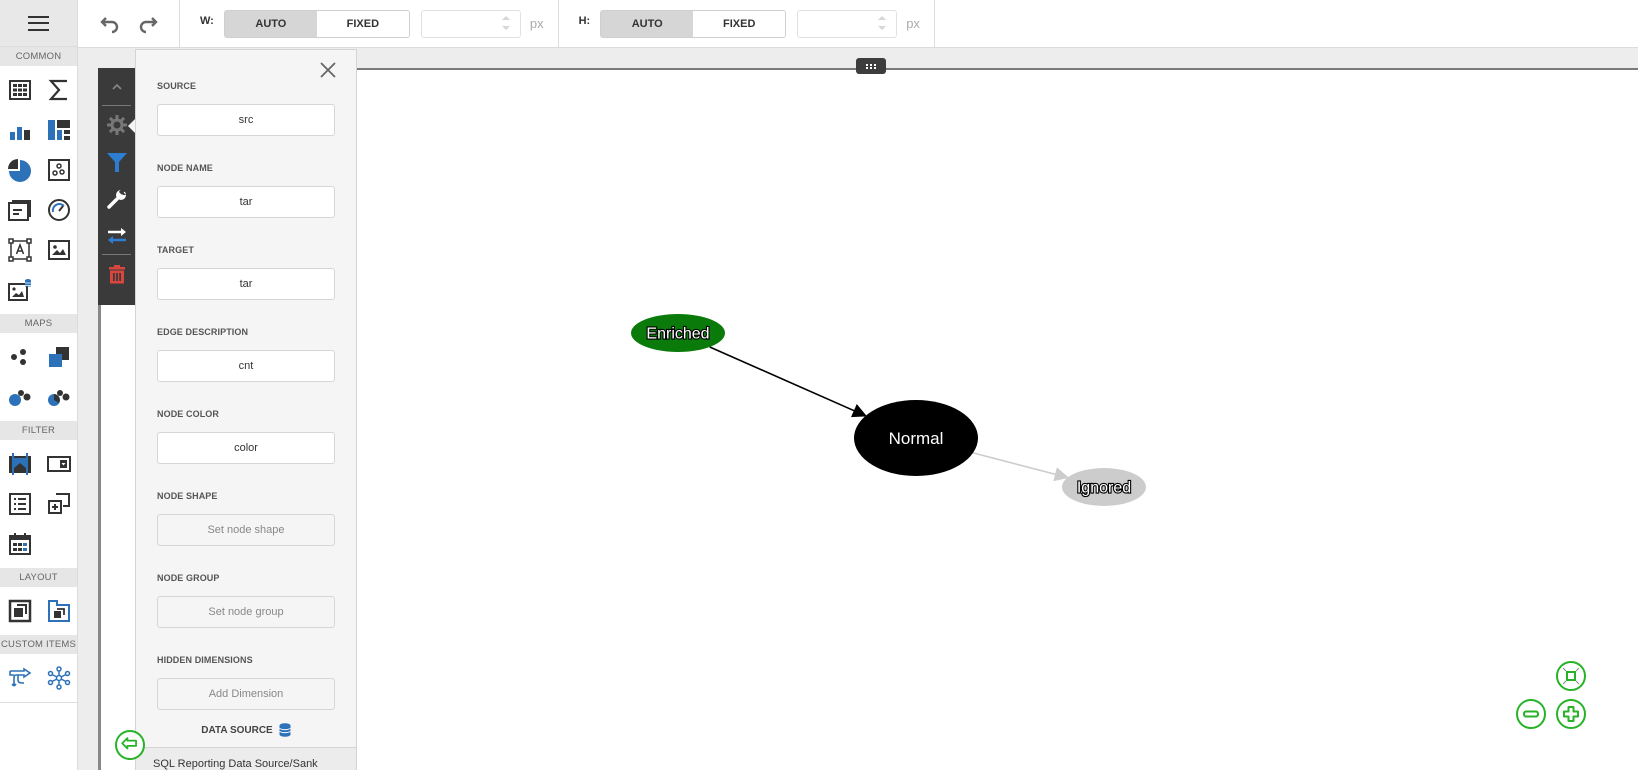 The height and width of the screenshot is (770, 1638). Describe the element at coordinates (328, 70) in the screenshot. I see `close-icon` at that location.